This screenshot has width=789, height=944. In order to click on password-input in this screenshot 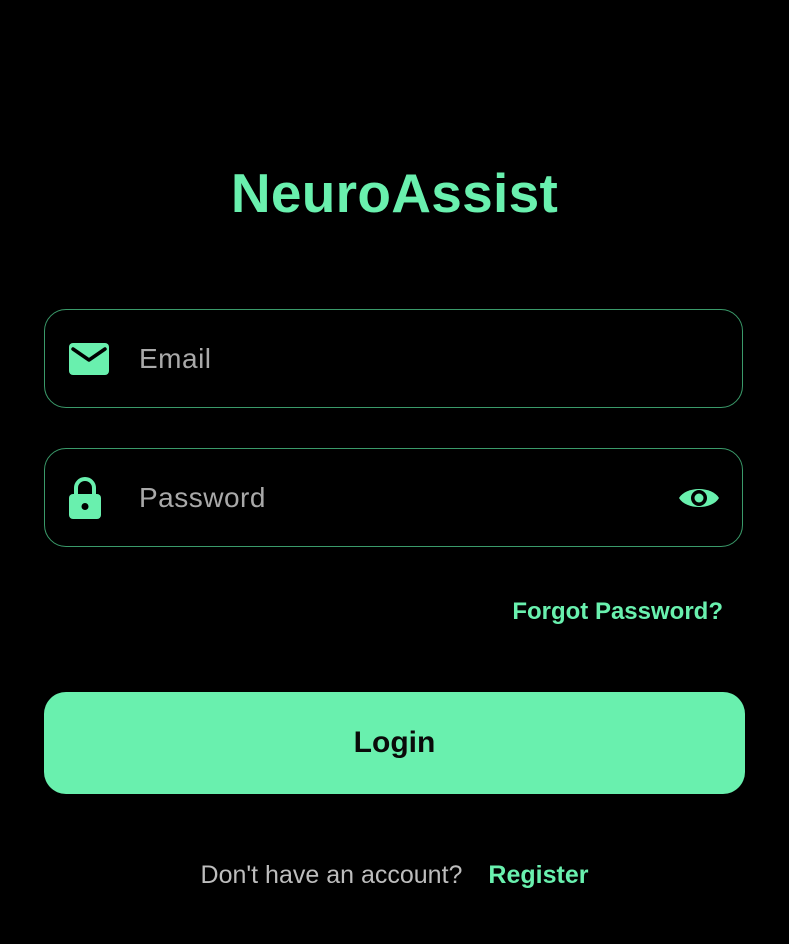, I will do `click(399, 497)`.